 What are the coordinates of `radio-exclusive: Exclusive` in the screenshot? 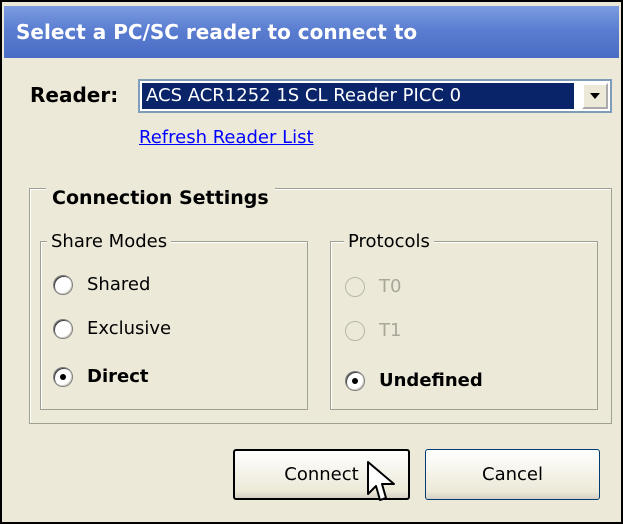 It's located at (112, 328).